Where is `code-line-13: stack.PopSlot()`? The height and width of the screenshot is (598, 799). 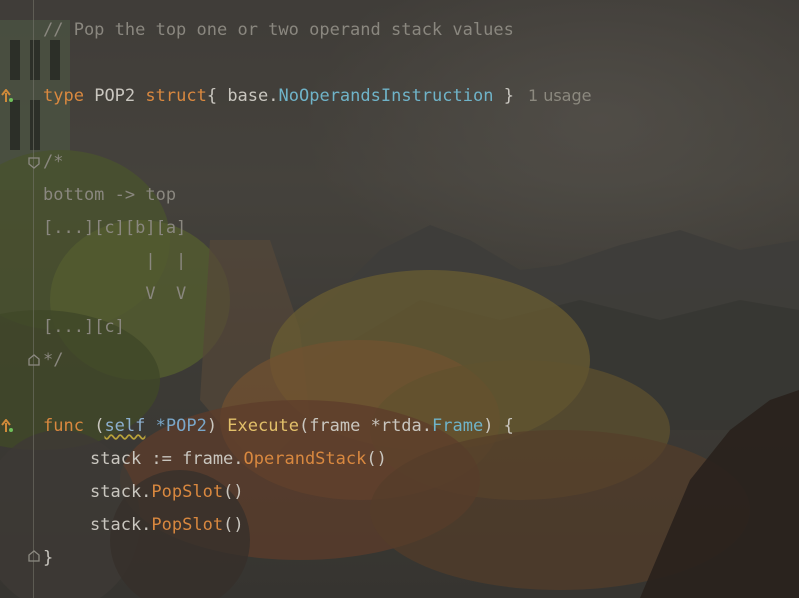
code-line-13: stack.PopSlot() is located at coordinates (167, 525).